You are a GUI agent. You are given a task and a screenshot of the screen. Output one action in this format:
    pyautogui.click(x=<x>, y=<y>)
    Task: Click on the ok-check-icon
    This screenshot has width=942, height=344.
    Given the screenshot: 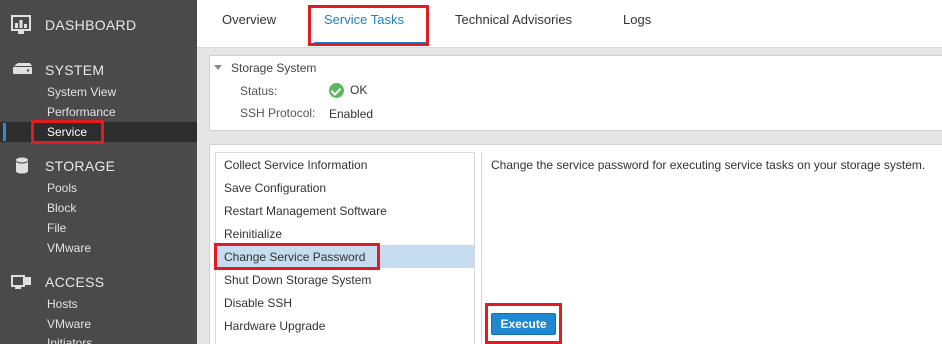 What is the action you would take?
    pyautogui.click(x=336, y=90)
    